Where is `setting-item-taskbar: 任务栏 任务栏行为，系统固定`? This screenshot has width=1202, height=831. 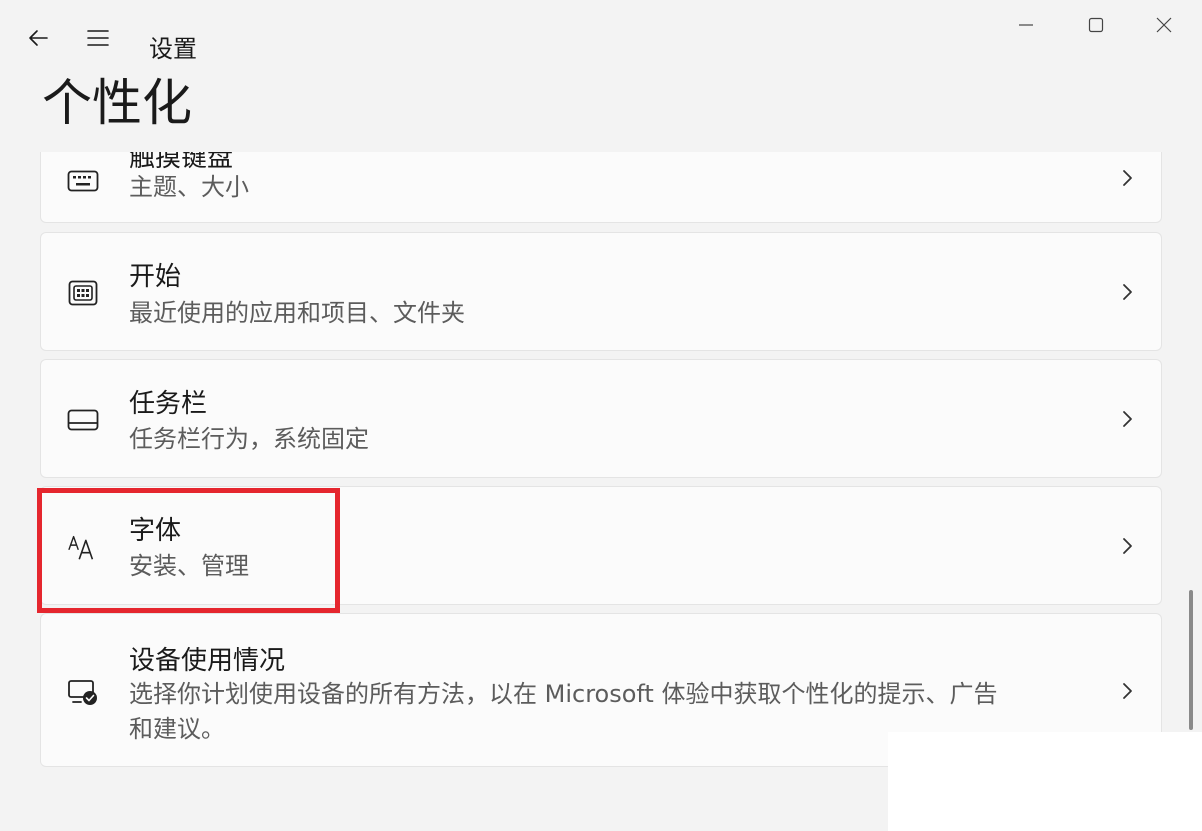 setting-item-taskbar: 任务栏 任务栏行为，系统固定 is located at coordinates (601, 418).